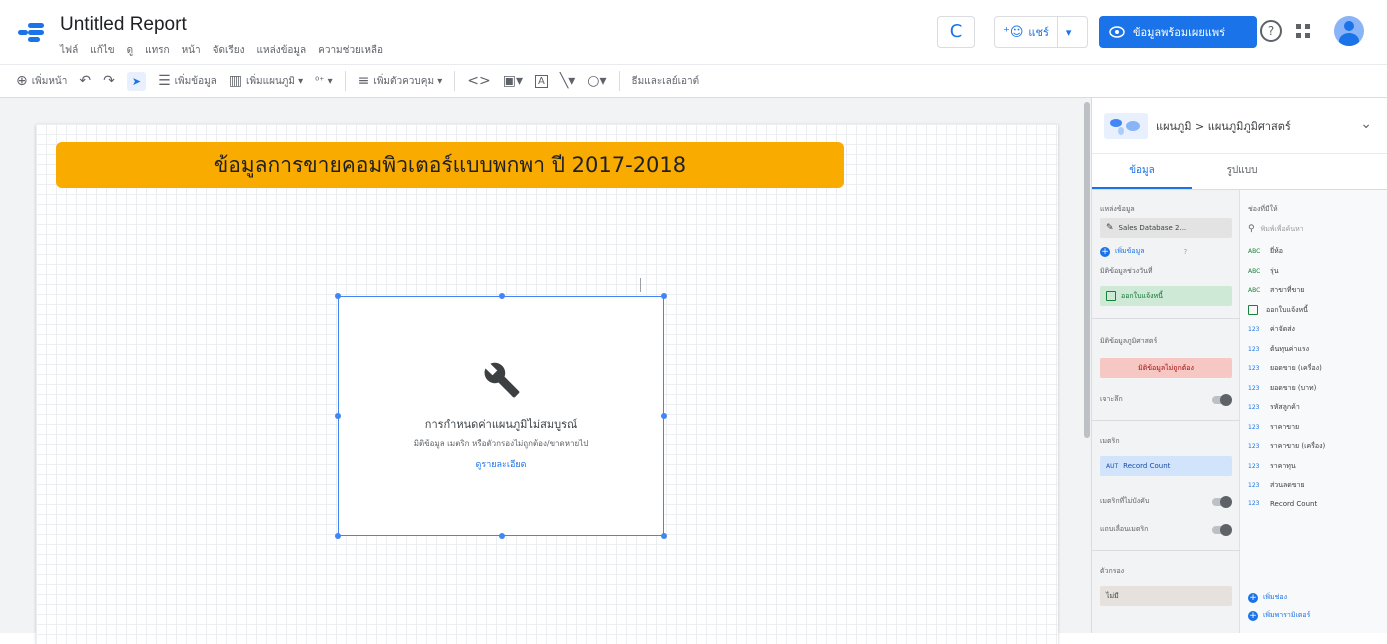 The image size is (1387, 644). I want to click on avatar, so click(1349, 31).